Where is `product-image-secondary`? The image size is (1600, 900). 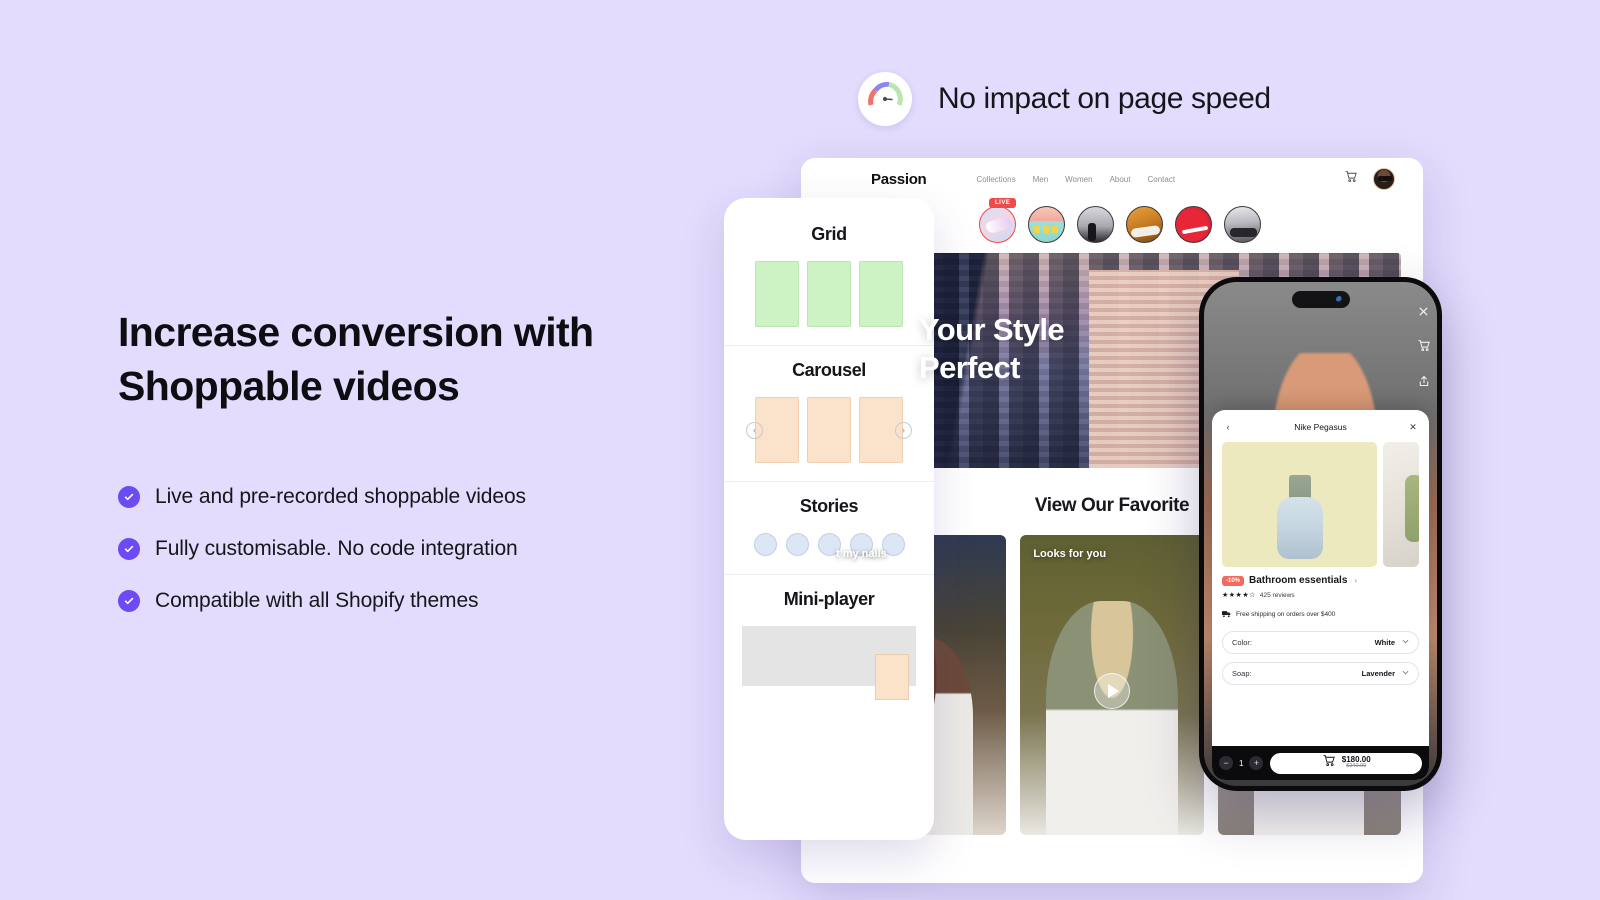 product-image-secondary is located at coordinates (1401, 504).